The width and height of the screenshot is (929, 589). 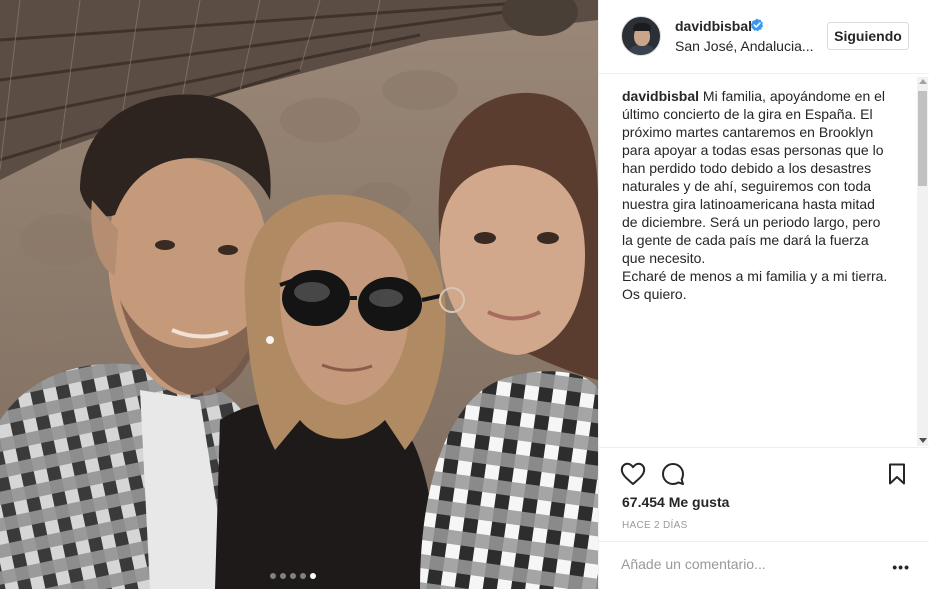 I want to click on carousel-indicator, so click(x=293, y=576).